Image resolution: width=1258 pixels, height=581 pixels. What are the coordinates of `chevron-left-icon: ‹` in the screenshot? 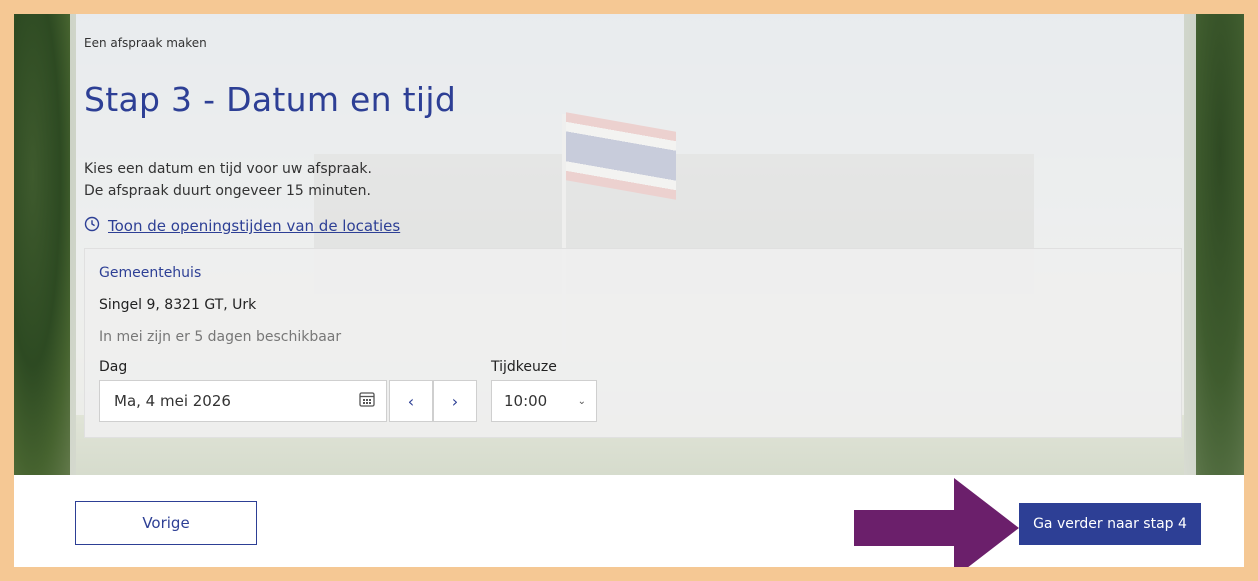 It's located at (411, 401).